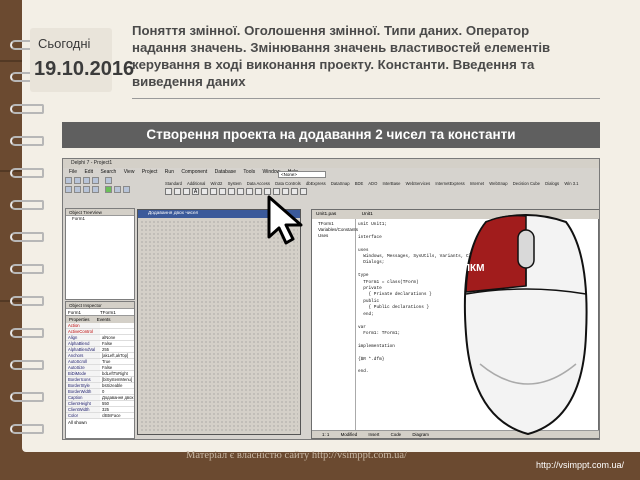 Image resolution: width=640 pixels, height=480 pixels. What do you see at coordinates (150, 172) in the screenshot?
I see `menu-project: Project` at bounding box center [150, 172].